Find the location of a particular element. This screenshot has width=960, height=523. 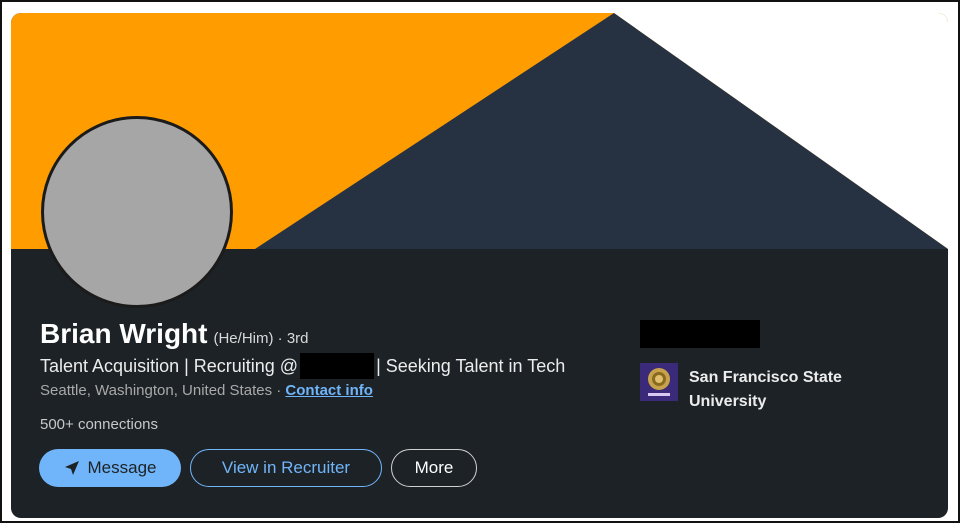

headline-suffix: | Seeking Talent in Tech is located at coordinates (471, 365).